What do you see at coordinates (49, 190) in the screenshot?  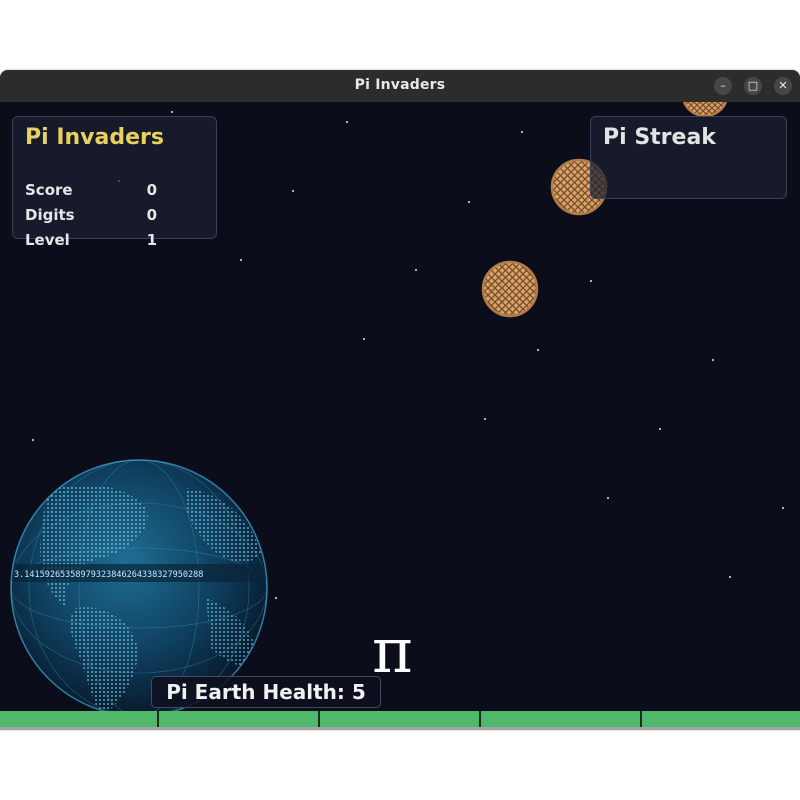 I see `score-label: Score` at bounding box center [49, 190].